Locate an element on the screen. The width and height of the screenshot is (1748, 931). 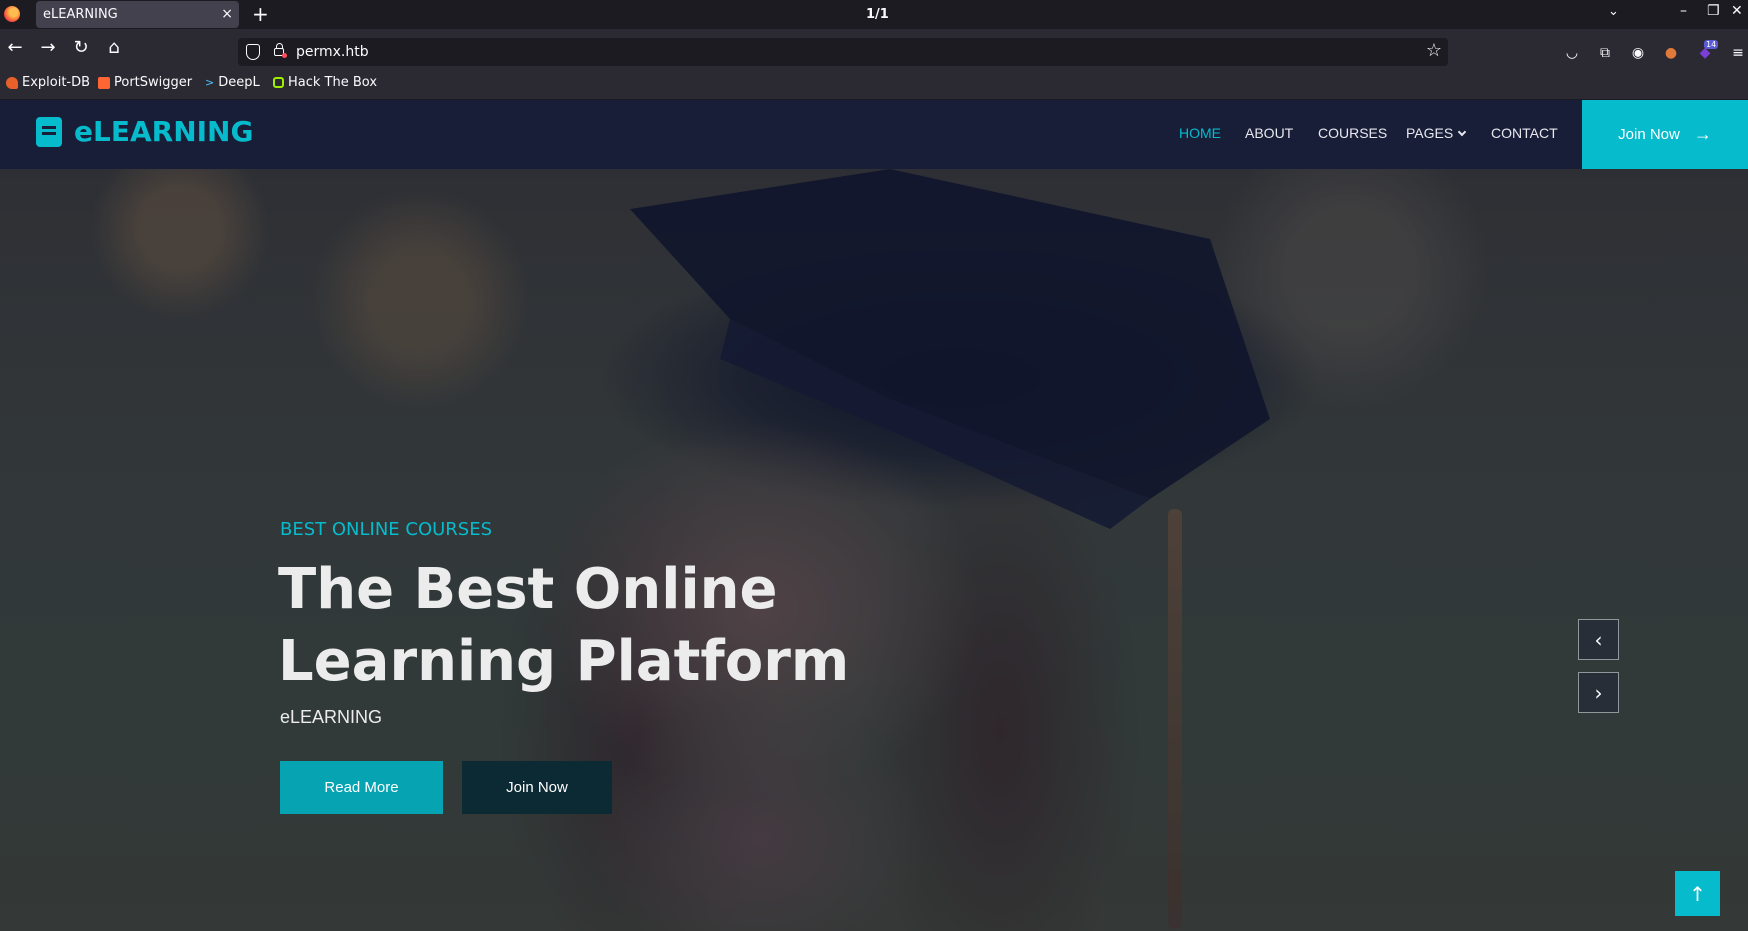
bookmark-star-icon: ☆ is located at coordinates (1434, 50).